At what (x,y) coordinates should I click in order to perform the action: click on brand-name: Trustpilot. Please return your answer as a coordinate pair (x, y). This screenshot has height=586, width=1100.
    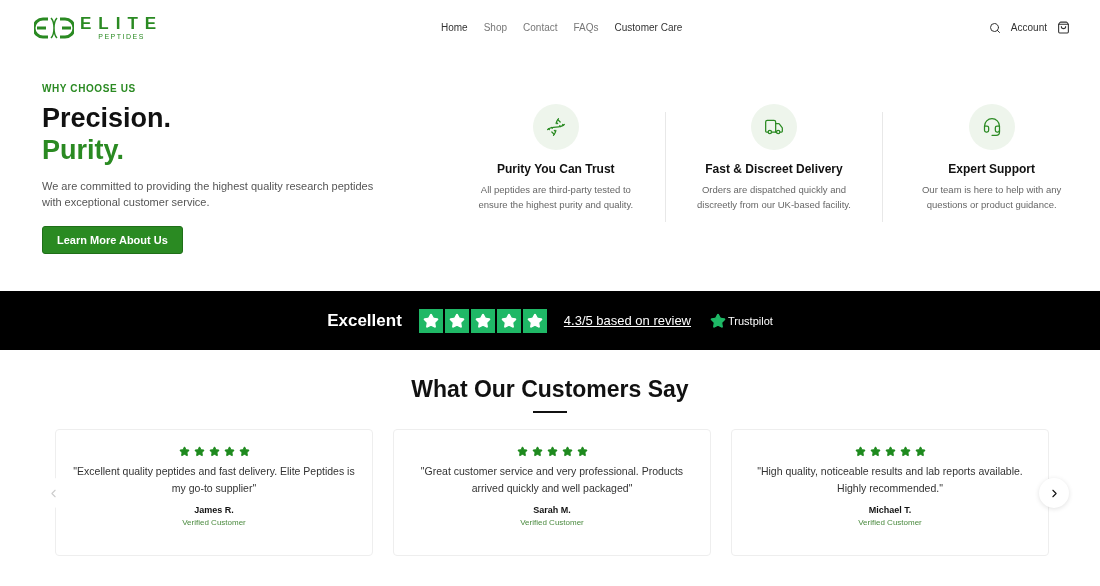
    Looking at the image, I should click on (750, 320).